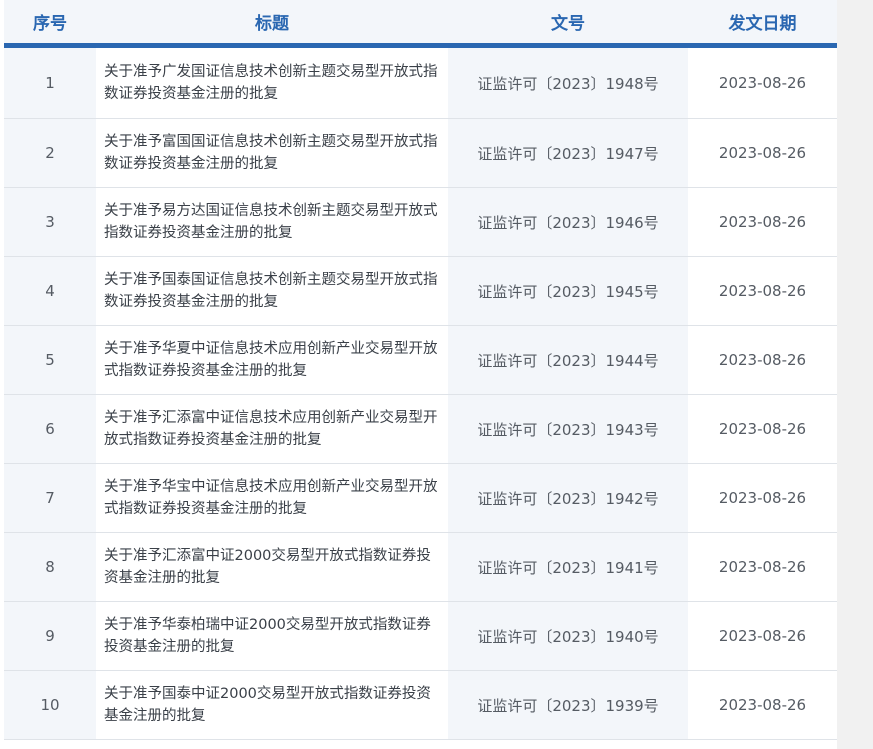  I want to click on row-doc-no: 证监许可〔2023〕1946号, so click(568, 222).